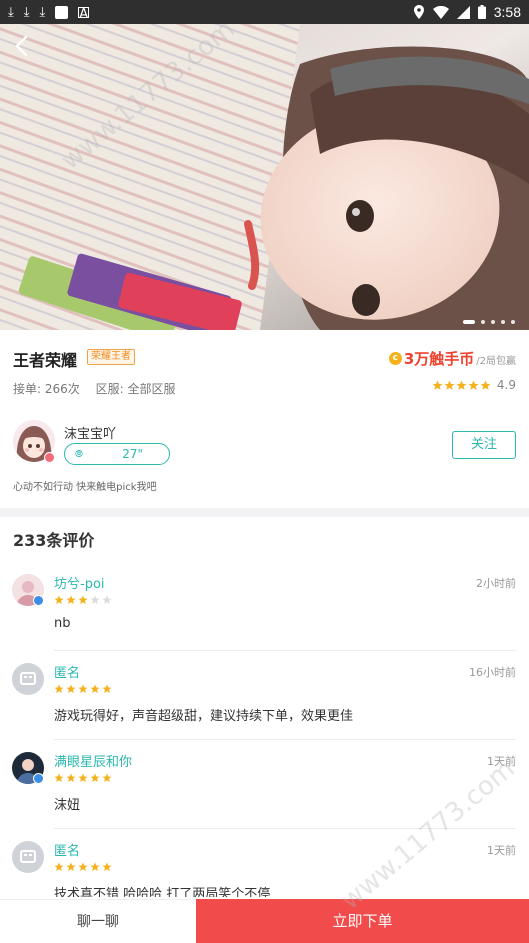 Image resolution: width=529 pixels, height=943 pixels. I want to click on rank-badge: 荣耀王者, so click(111, 357).